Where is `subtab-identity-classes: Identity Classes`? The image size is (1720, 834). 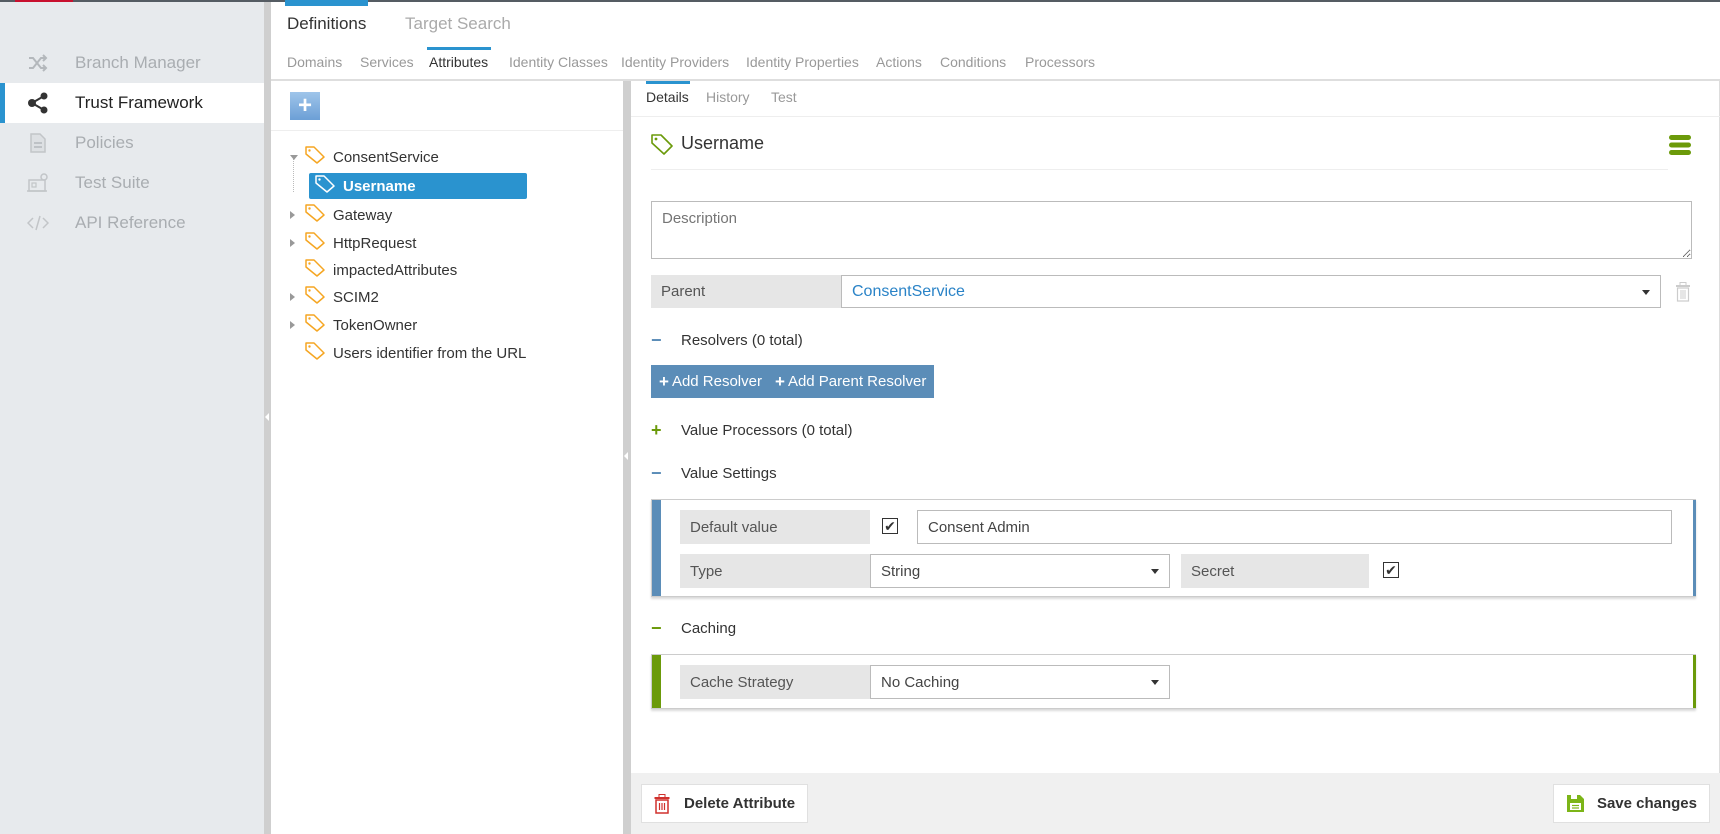 subtab-identity-classes: Identity Classes is located at coordinates (558, 62).